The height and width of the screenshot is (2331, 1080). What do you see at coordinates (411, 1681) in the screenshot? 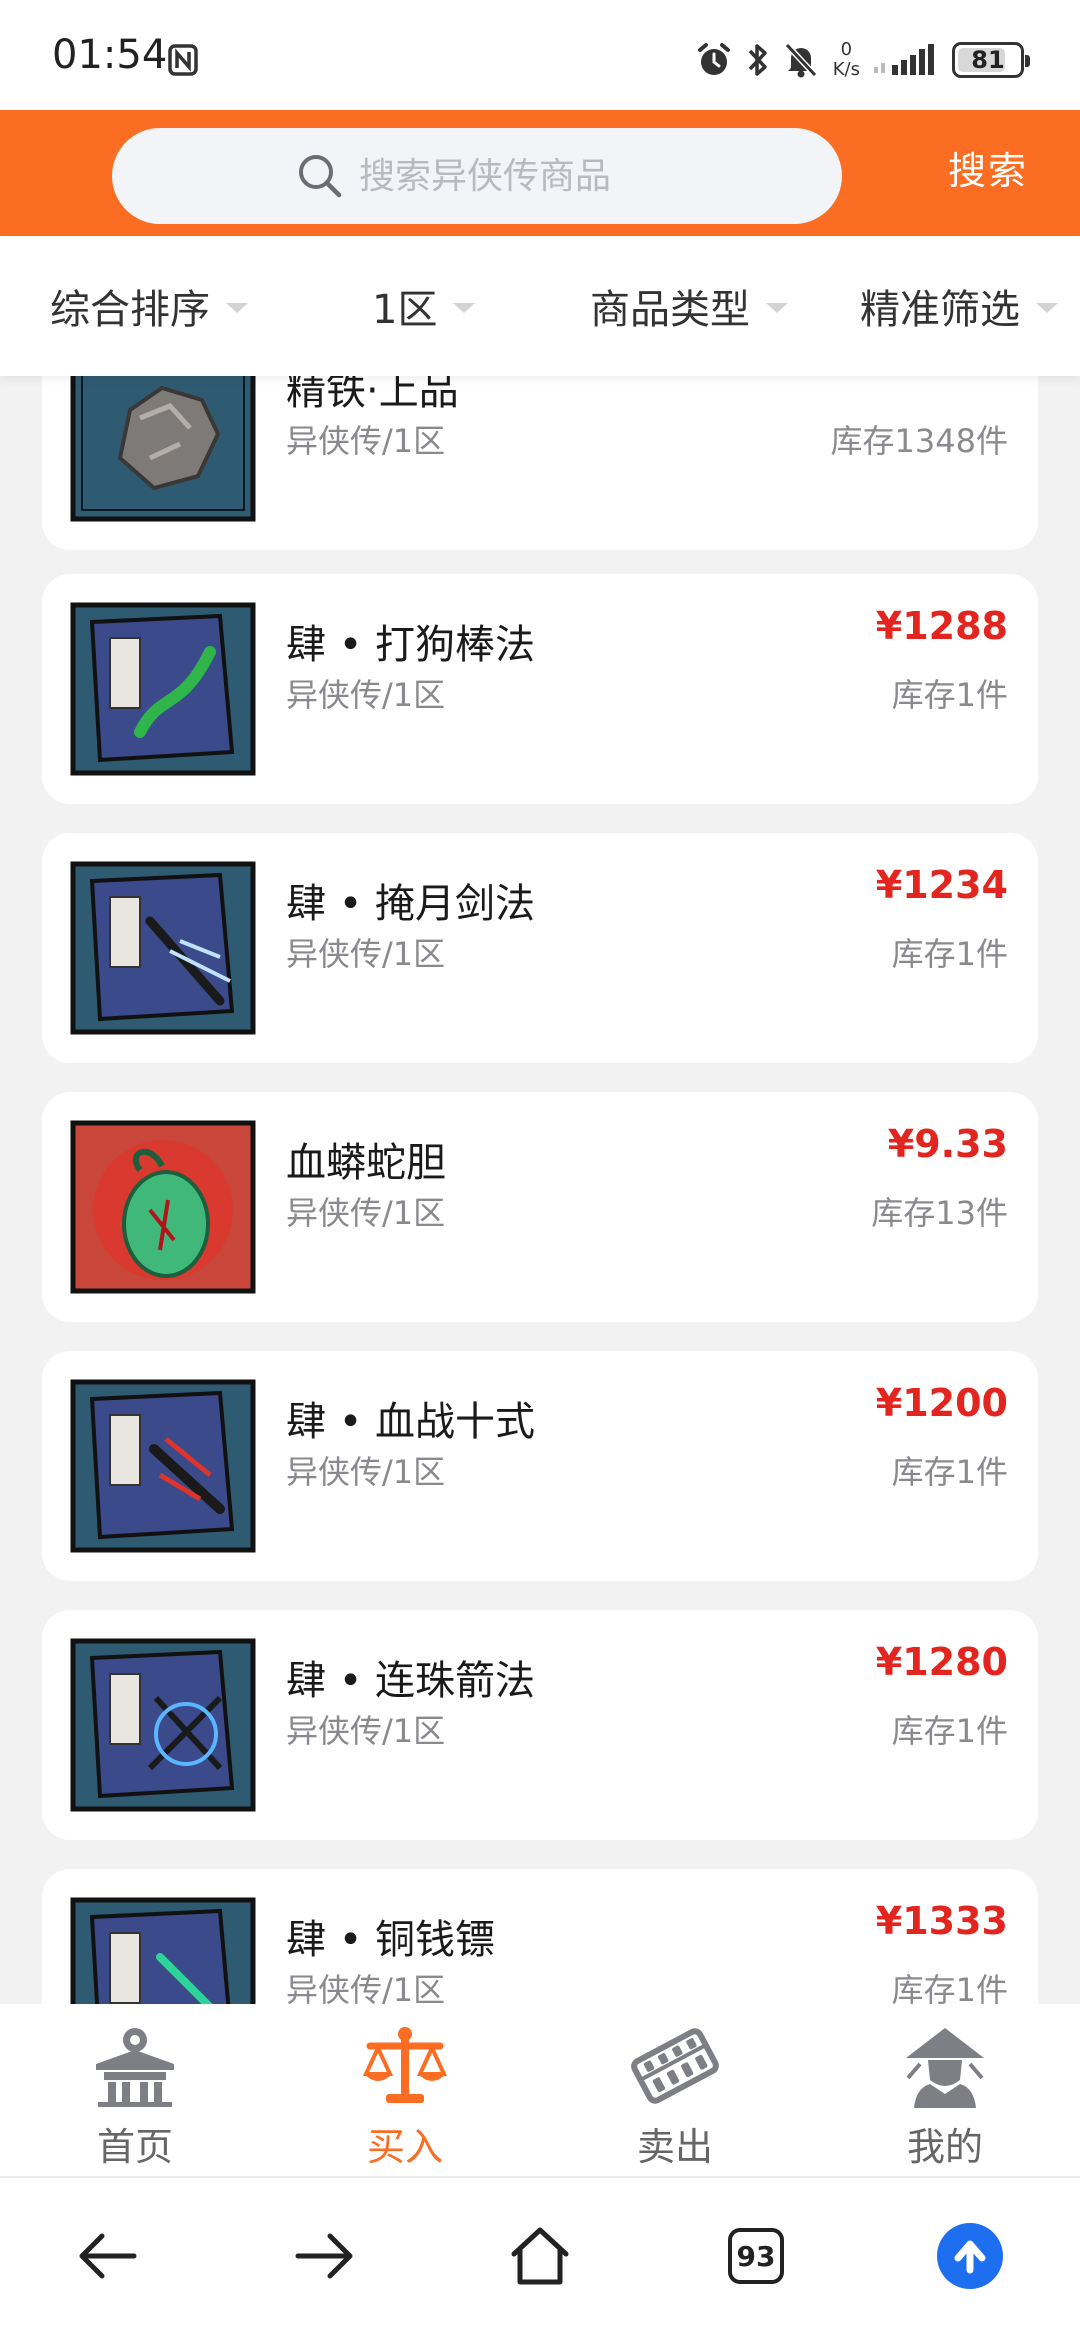
I see `product-name: 肆 • 连珠箭法` at bounding box center [411, 1681].